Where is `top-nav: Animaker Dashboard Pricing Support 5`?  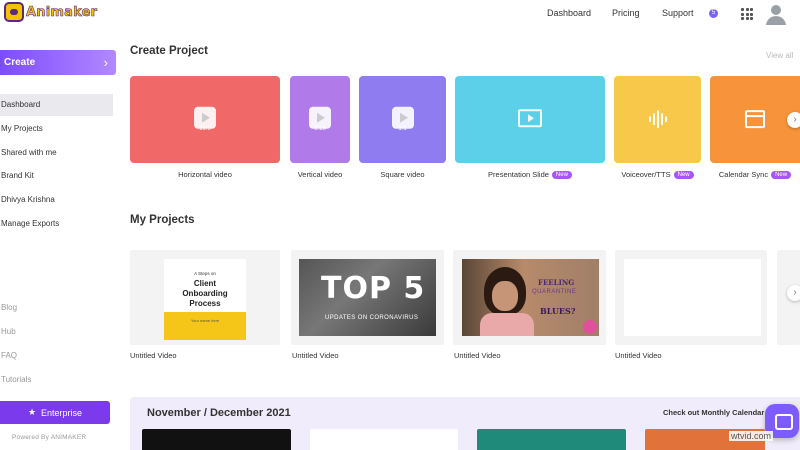
top-nav: Animaker Dashboard Pricing Support 5 is located at coordinates (400, 14).